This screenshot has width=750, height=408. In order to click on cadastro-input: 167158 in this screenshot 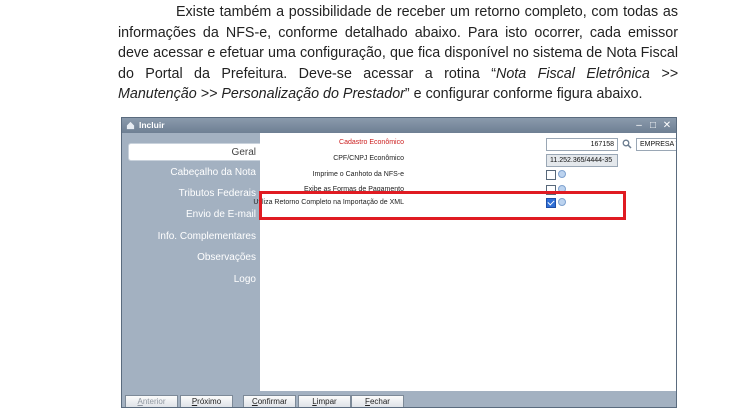, I will do `click(582, 144)`.